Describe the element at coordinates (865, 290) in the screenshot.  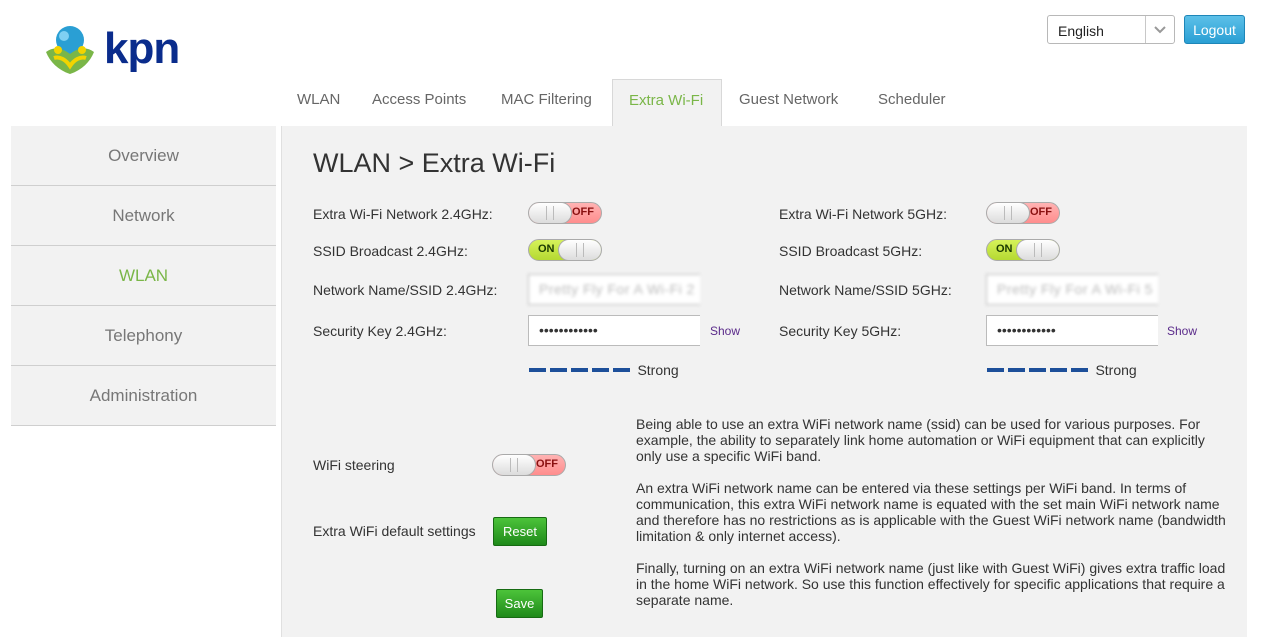
I see `ssid-5-label: Network Name/SSID 5GHz:` at that location.